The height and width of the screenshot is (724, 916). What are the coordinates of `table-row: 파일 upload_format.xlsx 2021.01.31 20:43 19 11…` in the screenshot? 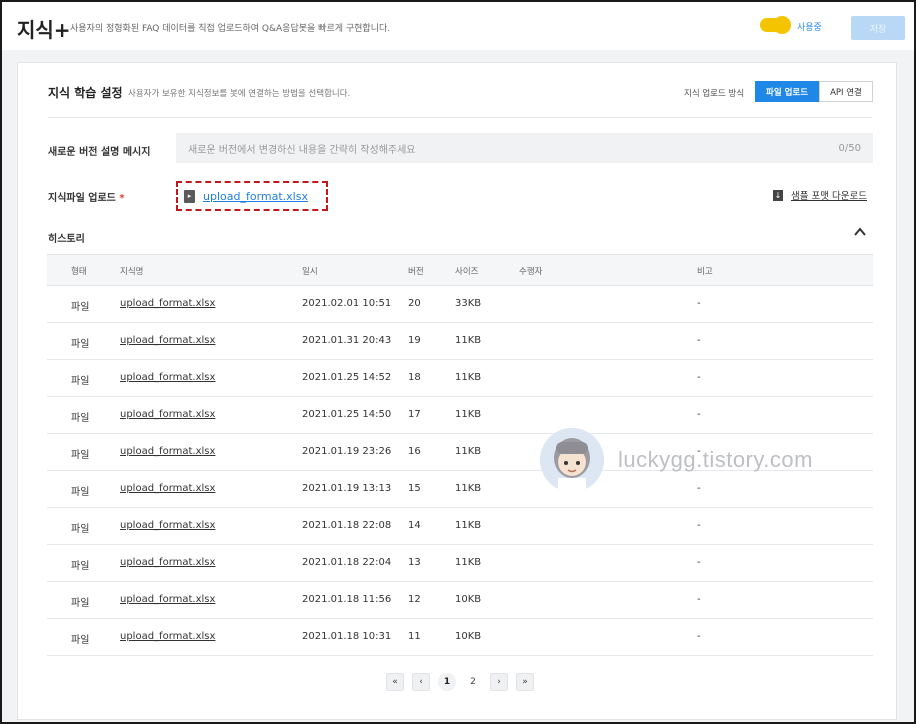 It's located at (460, 341).